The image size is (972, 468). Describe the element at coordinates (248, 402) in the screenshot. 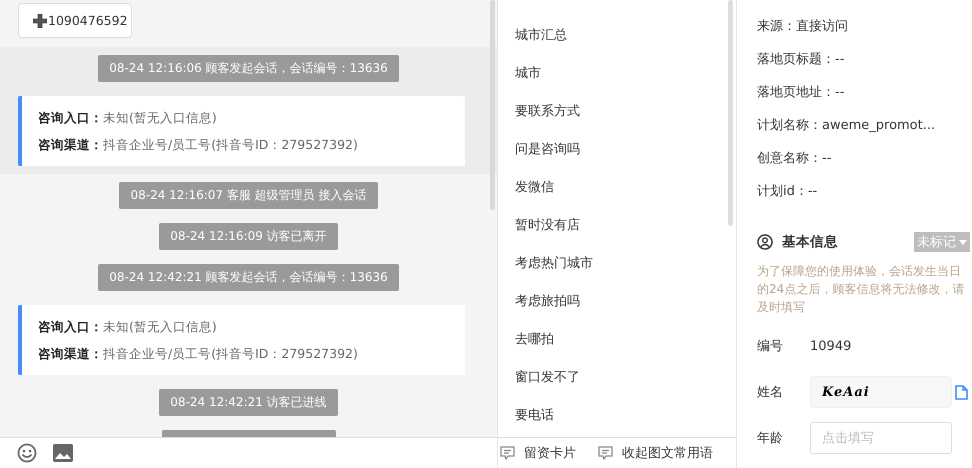

I see `system-message: 08-24 12:42:21 访客已进线` at that location.